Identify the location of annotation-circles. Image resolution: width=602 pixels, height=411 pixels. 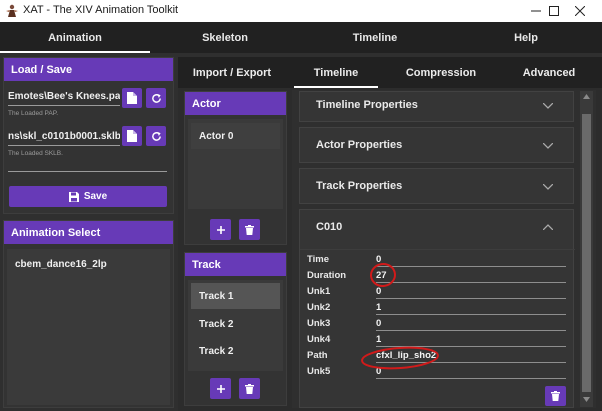
(400, 316).